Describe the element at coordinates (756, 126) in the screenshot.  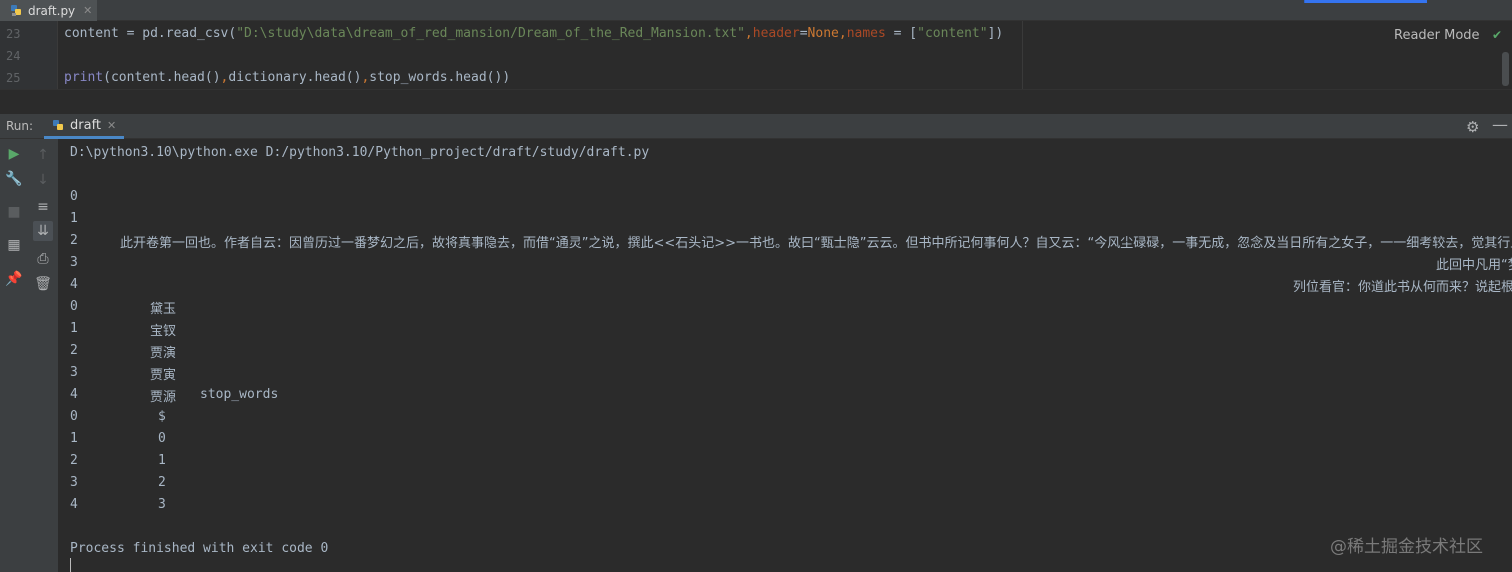
I see `run-window-header: Run: draft ✕ ⚙ —` at that location.